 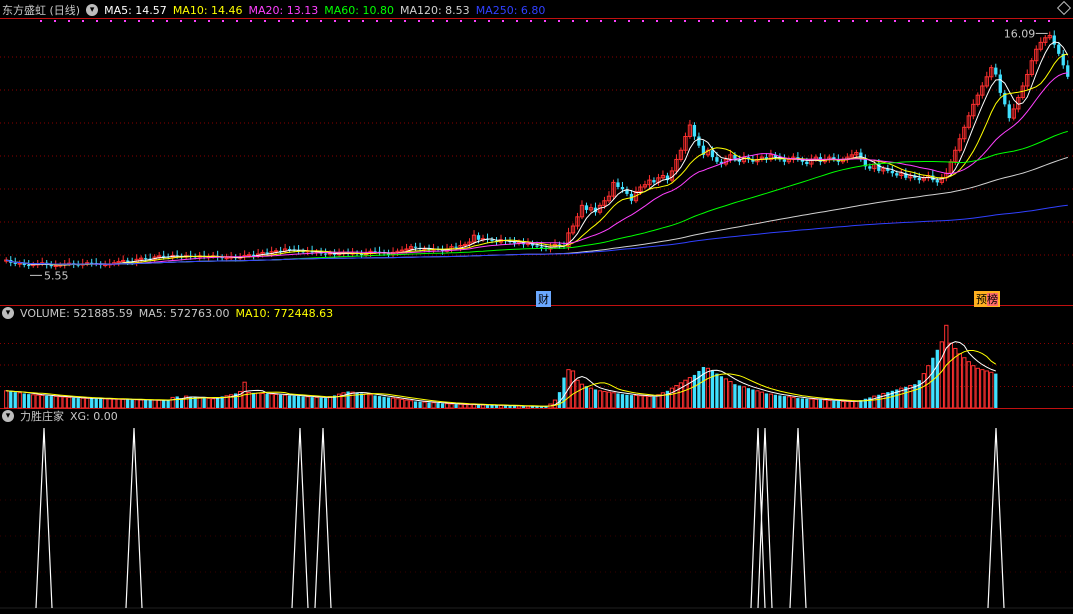 I want to click on ma60-label: MA60: 10.80, so click(x=359, y=10).